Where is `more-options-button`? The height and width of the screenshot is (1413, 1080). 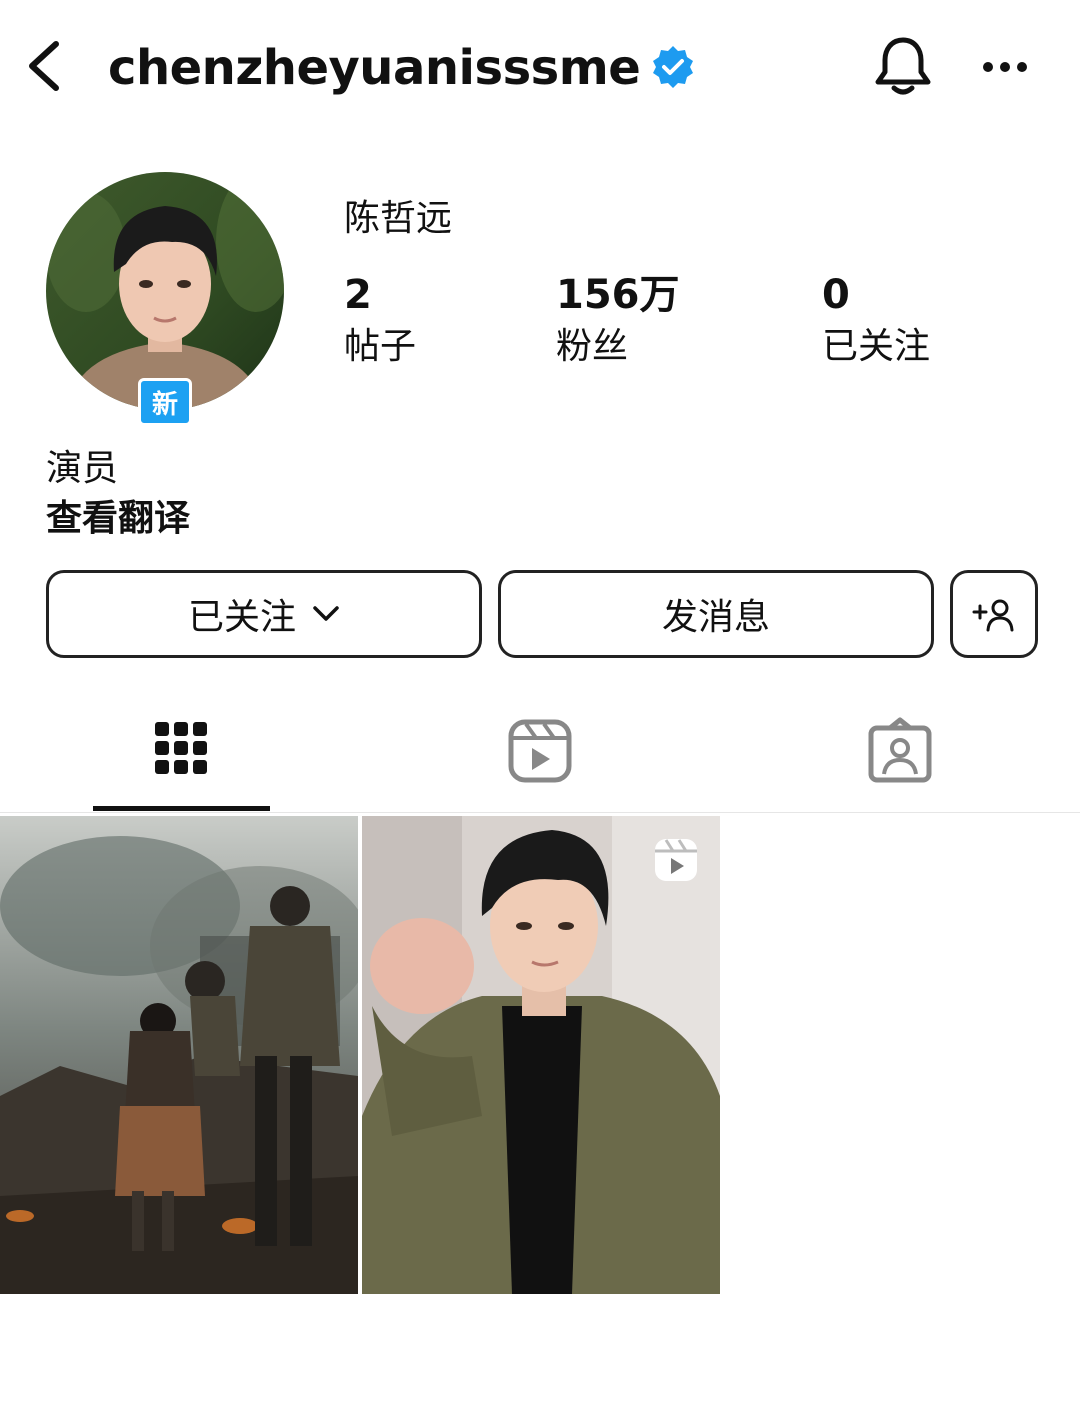
more-options-button is located at coordinates (1005, 67).